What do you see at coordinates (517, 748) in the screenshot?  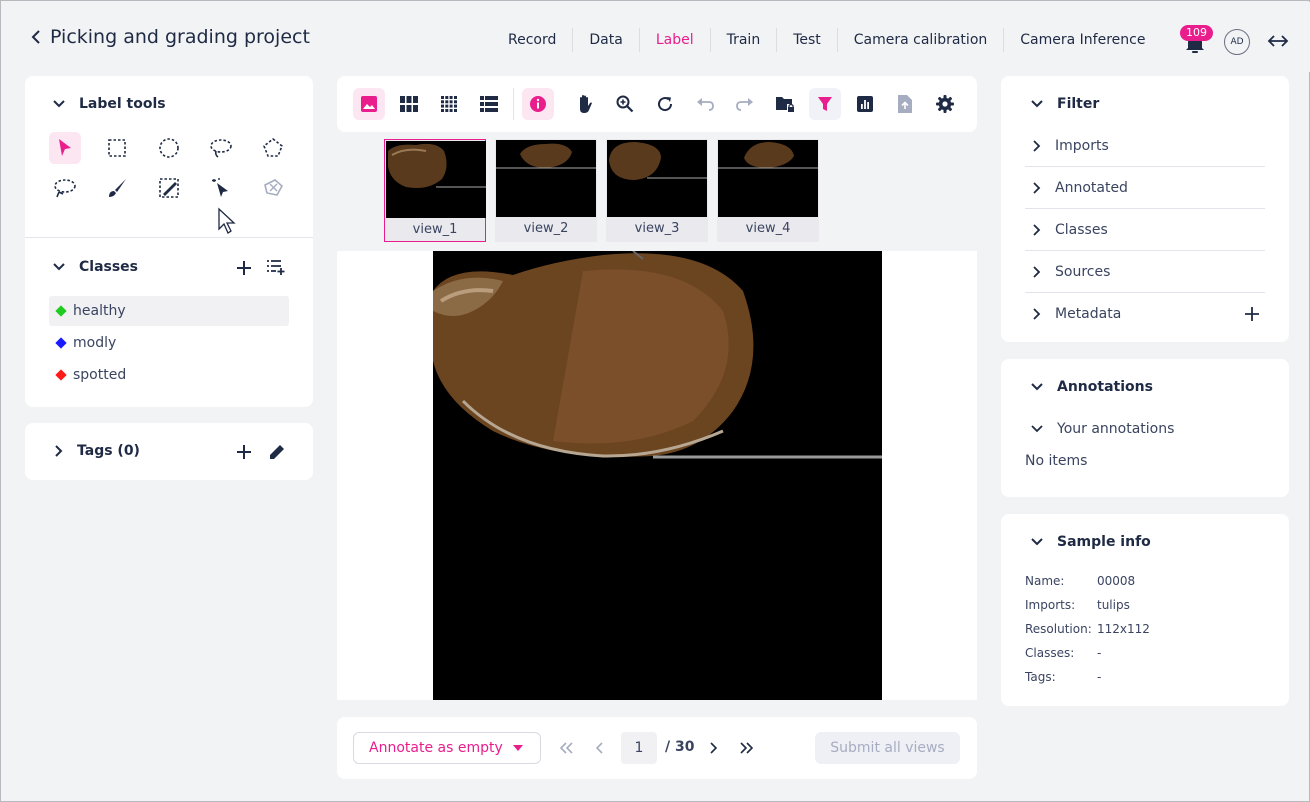 I see `caret-down-icon` at bounding box center [517, 748].